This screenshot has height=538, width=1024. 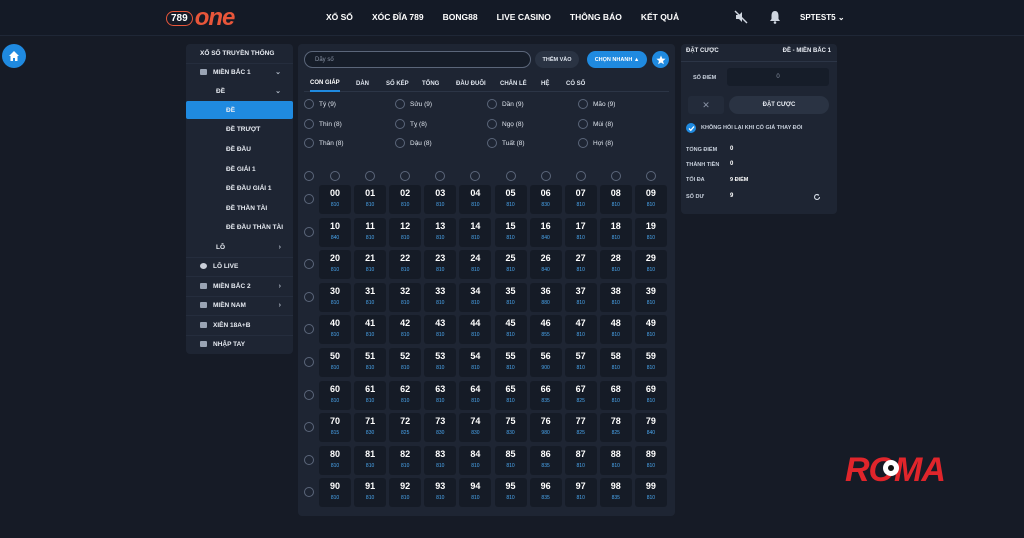 I want to click on number-cell: 47 810, so click(x=580, y=330).